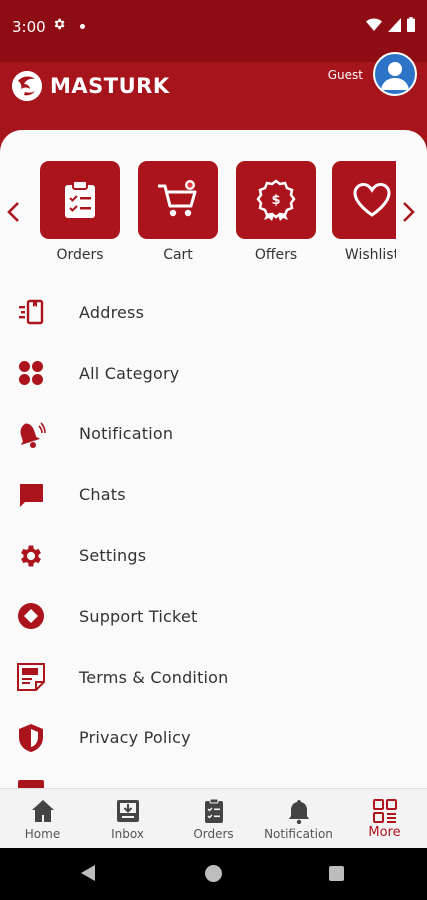 Image resolution: width=427 pixels, height=900 pixels. I want to click on clipboard-icon, so click(213, 810).